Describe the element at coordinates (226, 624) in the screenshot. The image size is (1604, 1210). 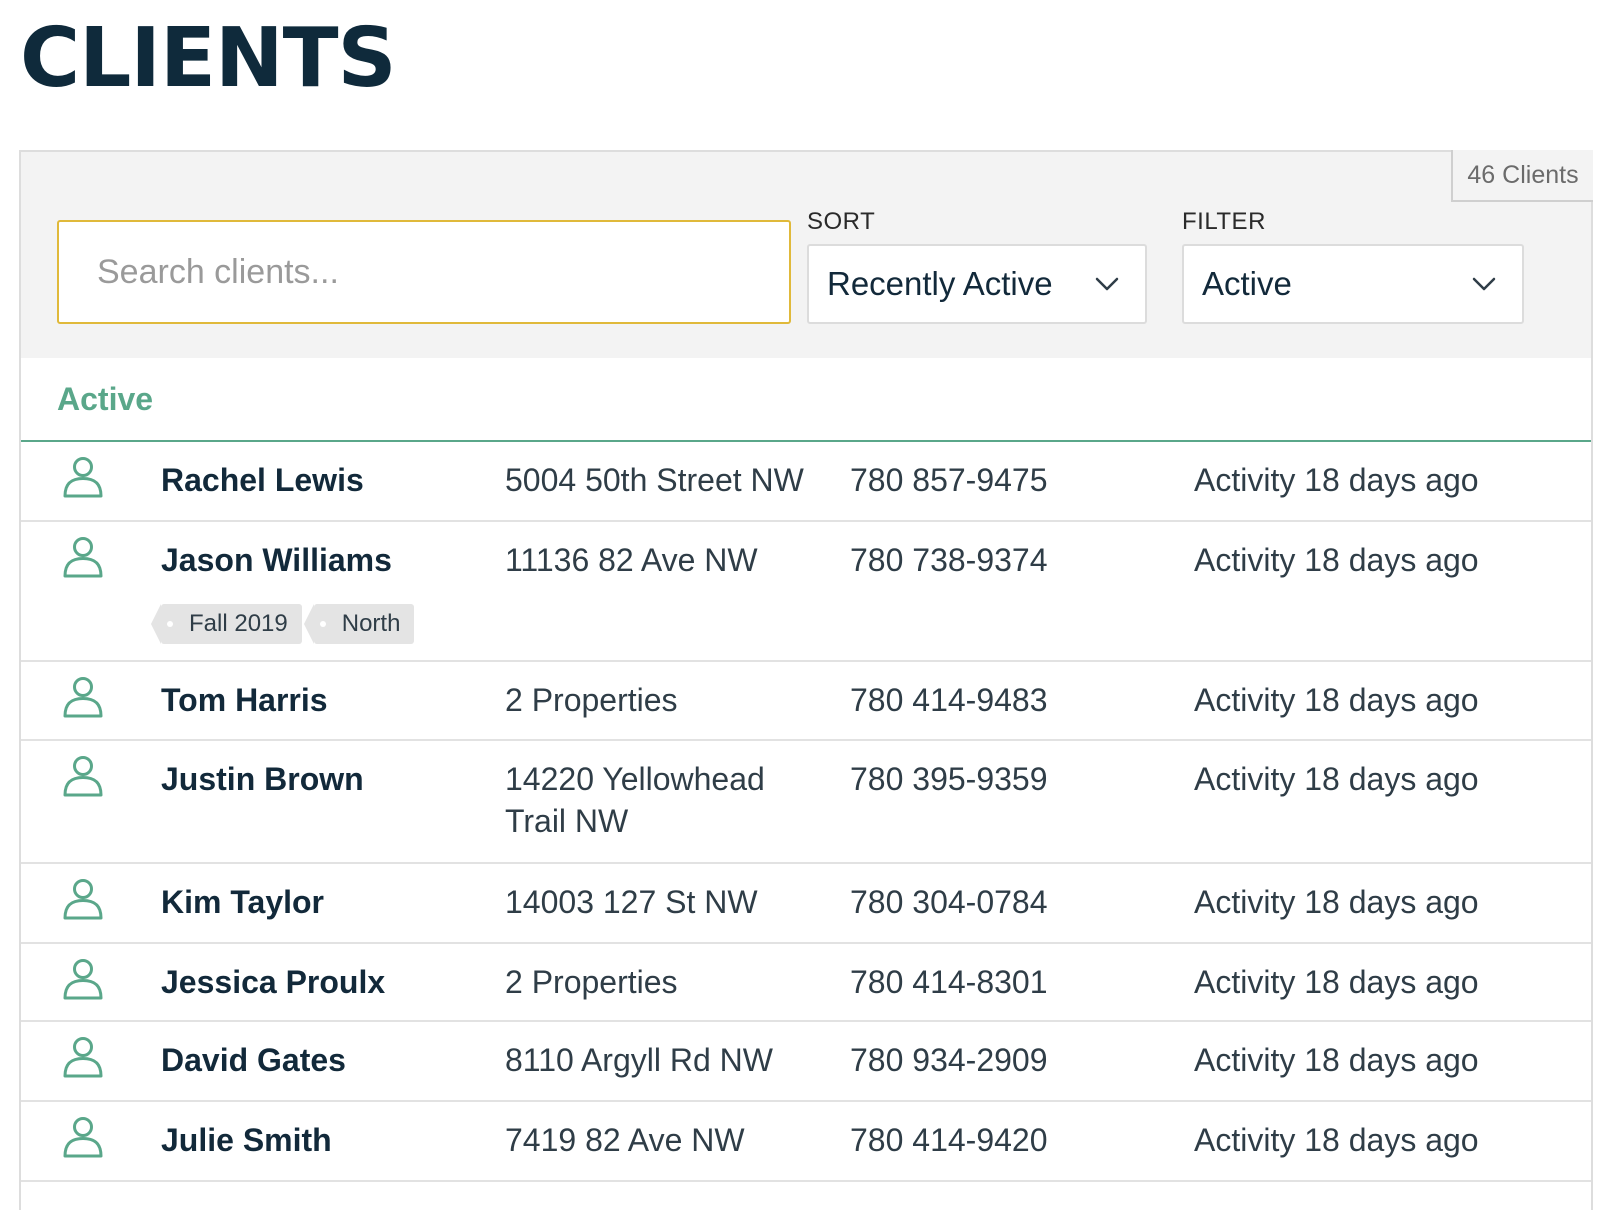
I see `tag-badge: Fall 2019` at that location.